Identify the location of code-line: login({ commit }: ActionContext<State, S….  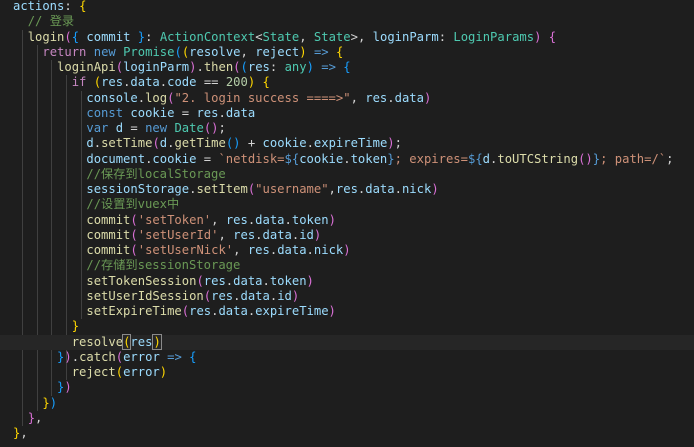
(347, 37).